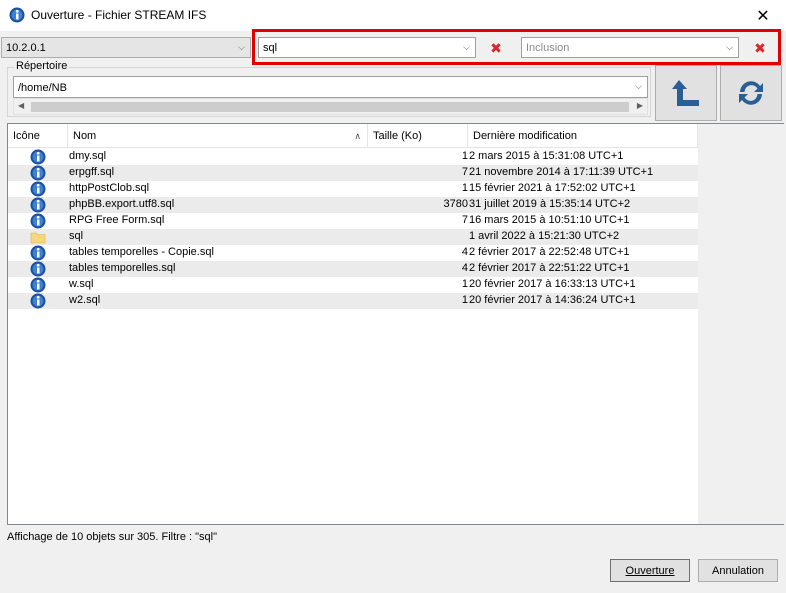 The image size is (786, 593). Describe the element at coordinates (117, 220) in the screenshot. I see `file-name: RPG Free Form.sql` at that location.